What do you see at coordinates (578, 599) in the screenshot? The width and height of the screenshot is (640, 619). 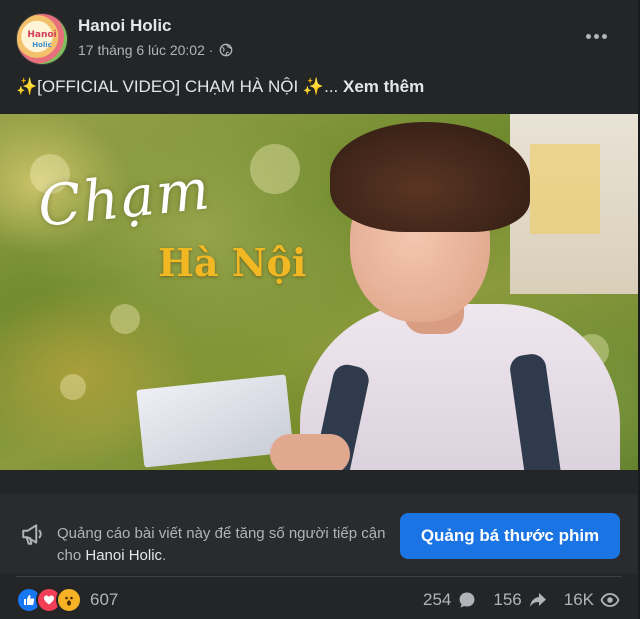 I see `view-count: 16K` at bounding box center [578, 599].